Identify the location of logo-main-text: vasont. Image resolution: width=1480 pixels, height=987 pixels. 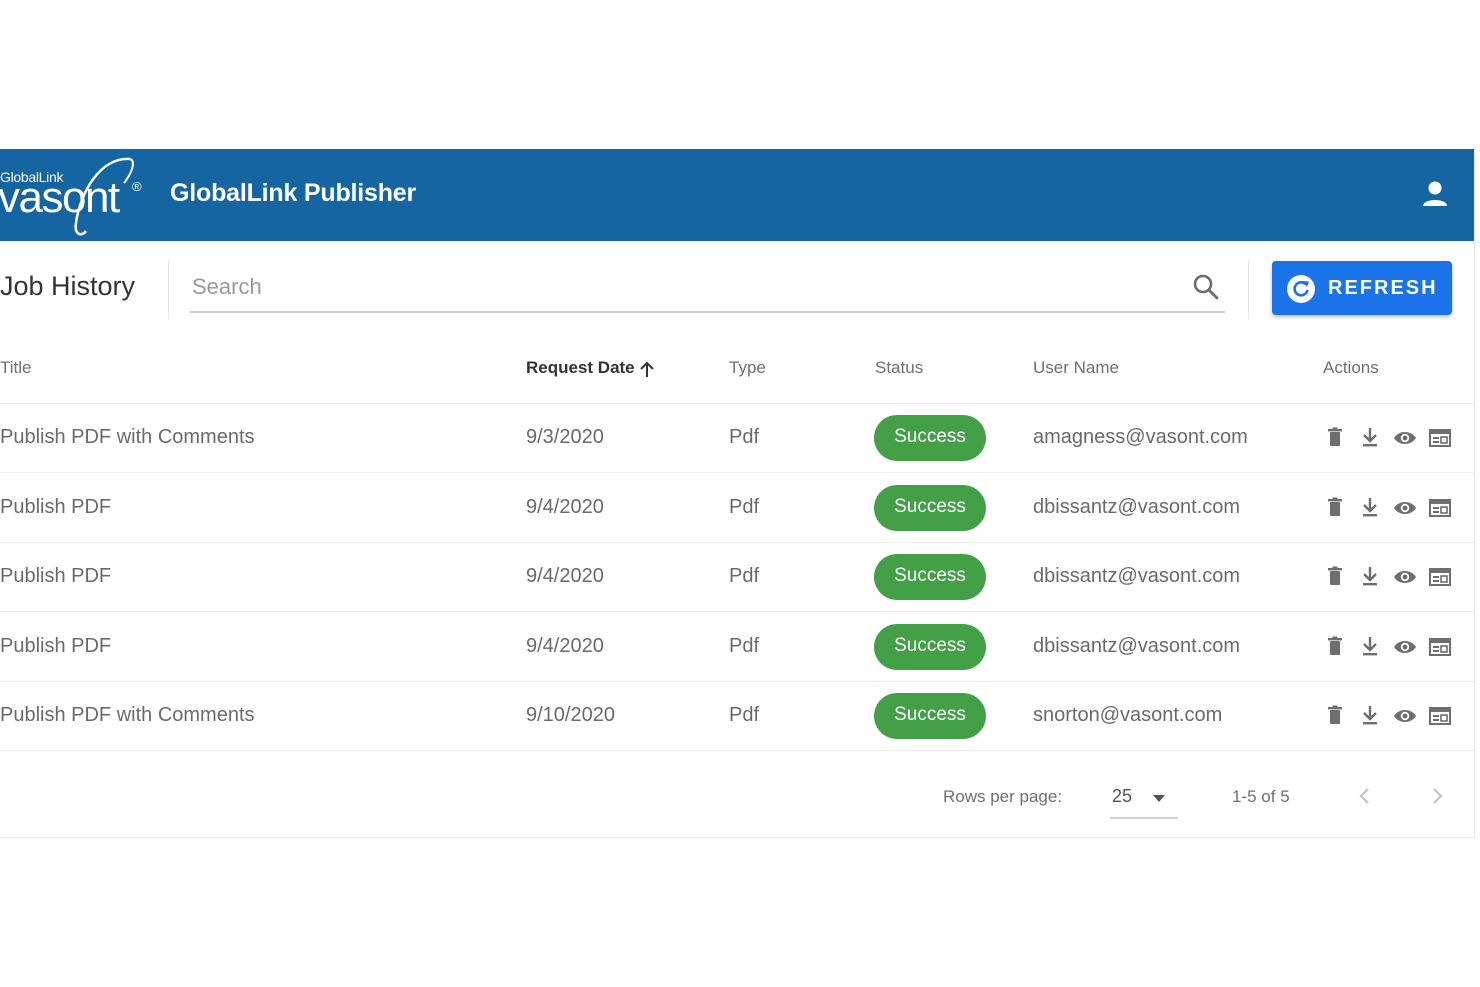
(60, 197).